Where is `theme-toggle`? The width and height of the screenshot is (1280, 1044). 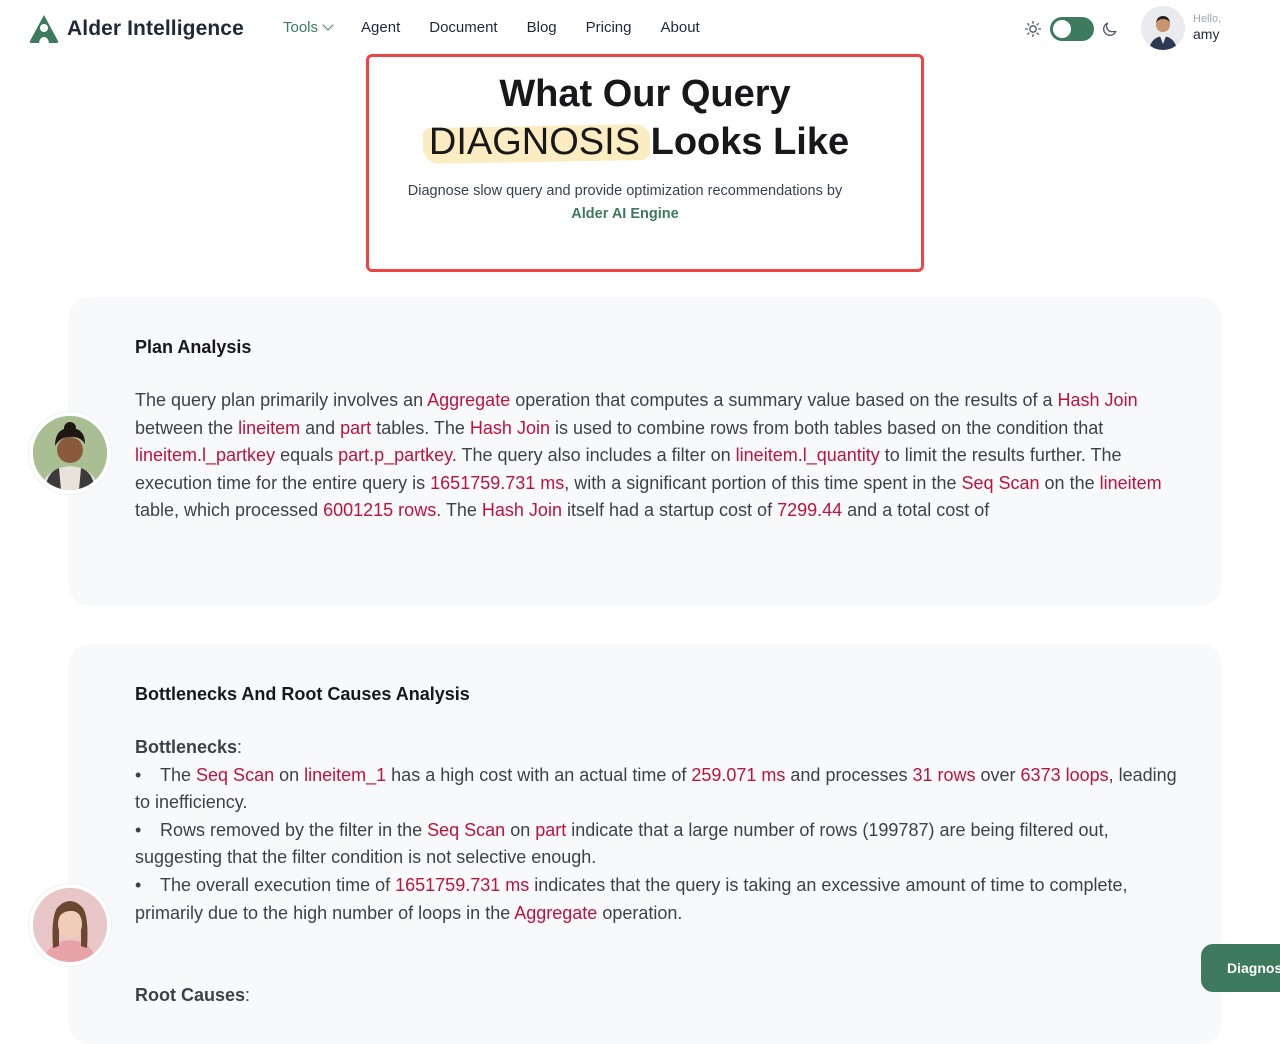
theme-toggle is located at coordinates (1072, 29).